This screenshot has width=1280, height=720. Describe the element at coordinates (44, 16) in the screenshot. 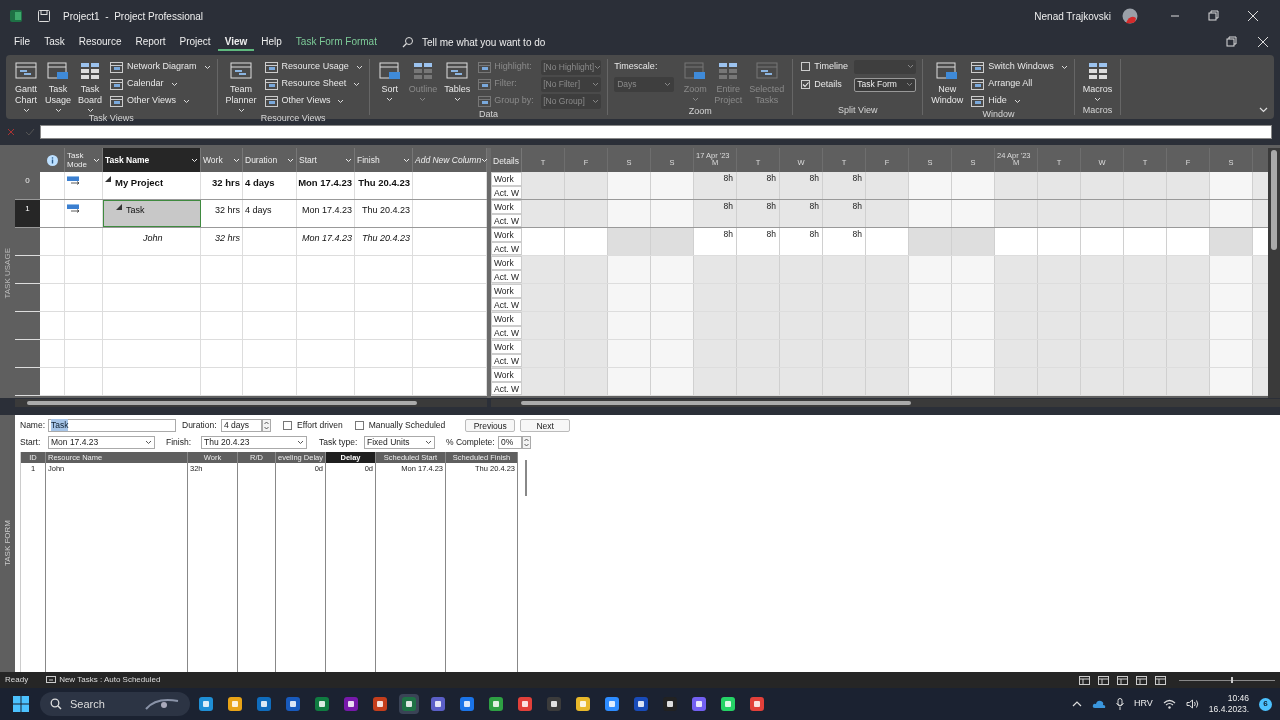

I see `save-icon` at that location.